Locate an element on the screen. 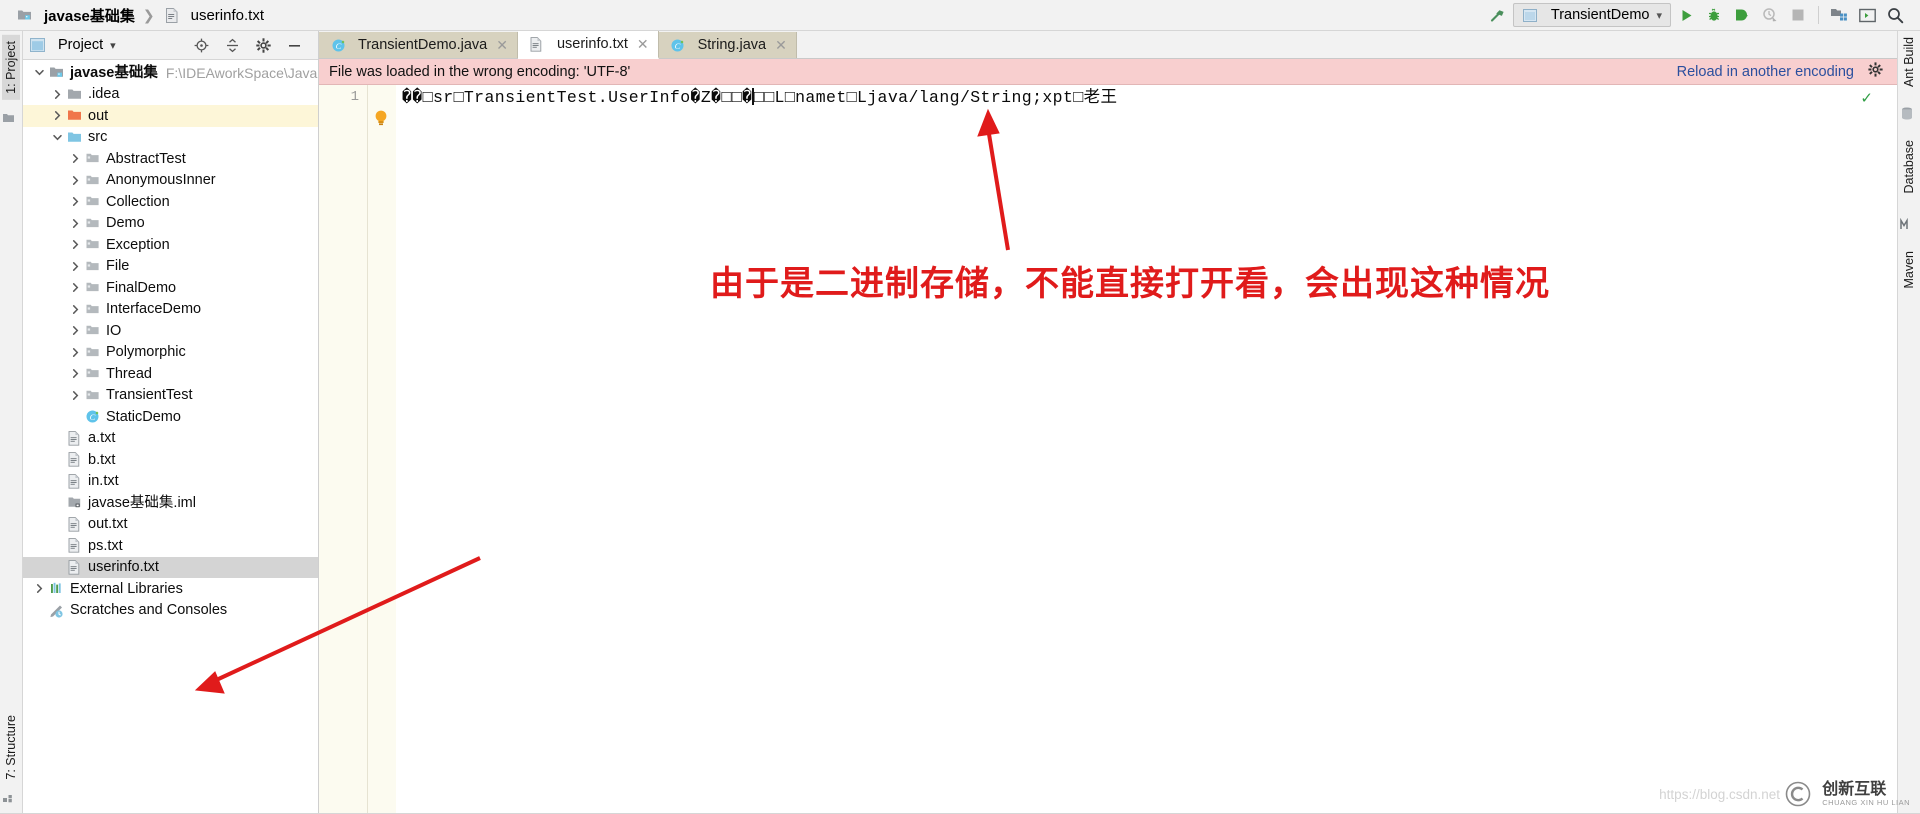 The image size is (1920, 814). tree-item-polymorphic: Polymorphic is located at coordinates (170, 353).